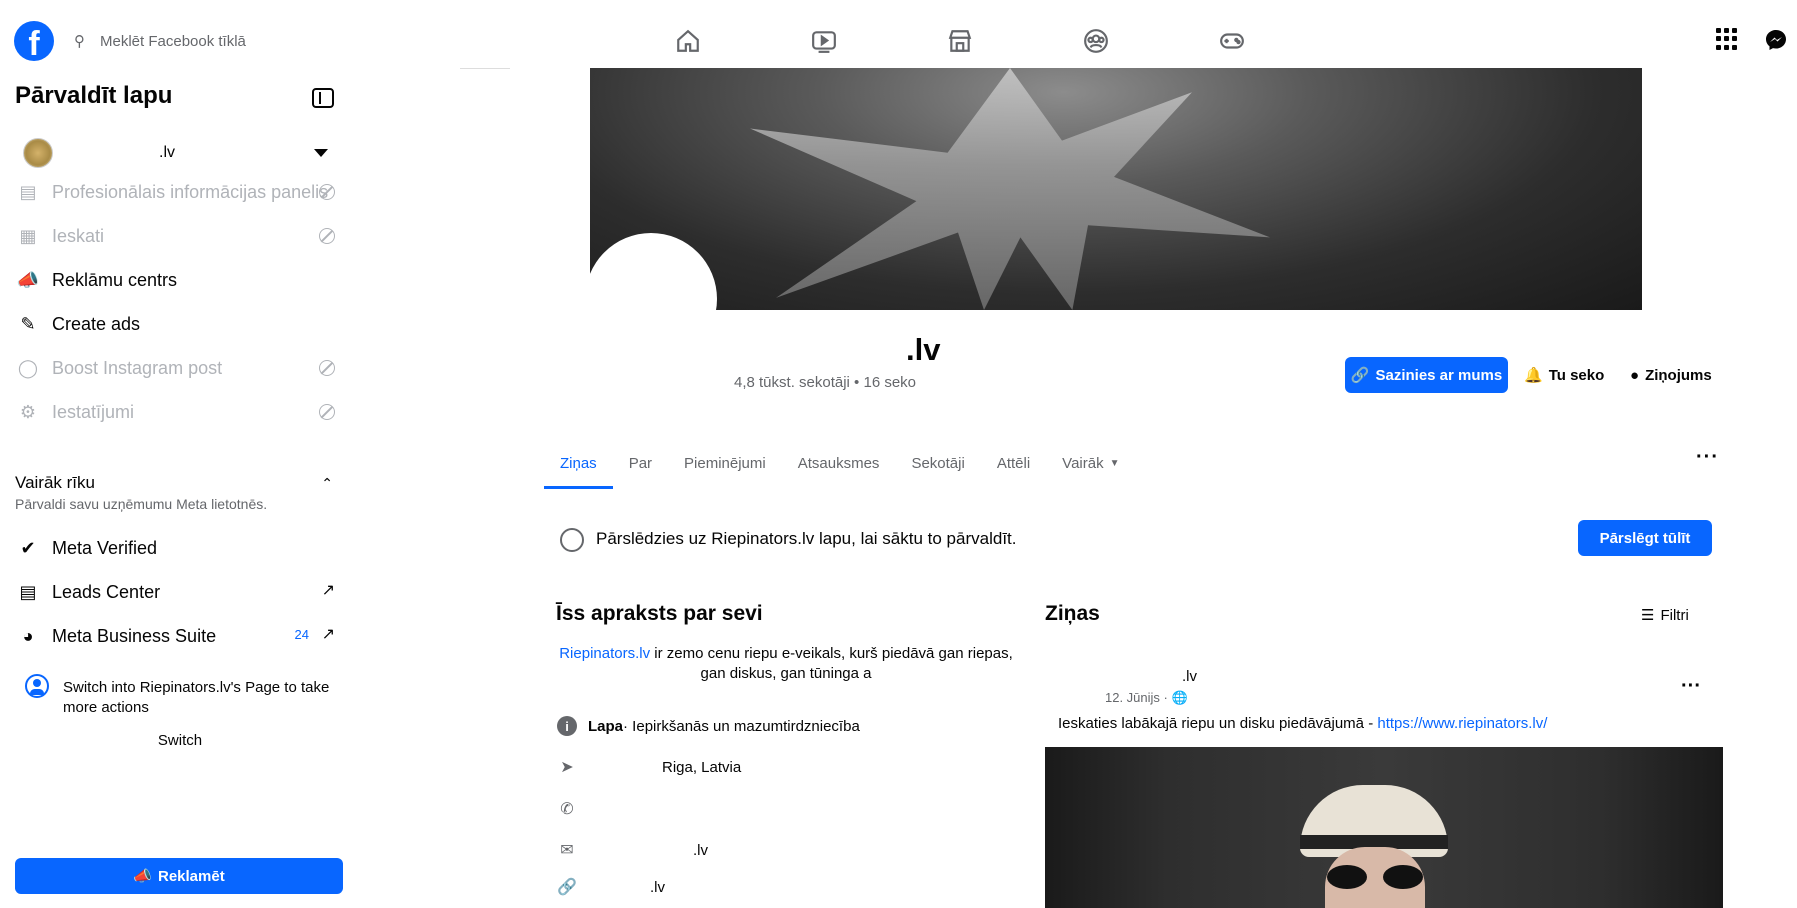 This screenshot has height=908, width=1797. Describe the element at coordinates (725, 463) in the screenshot. I see `tab-mentions: Pieminējumi` at that location.